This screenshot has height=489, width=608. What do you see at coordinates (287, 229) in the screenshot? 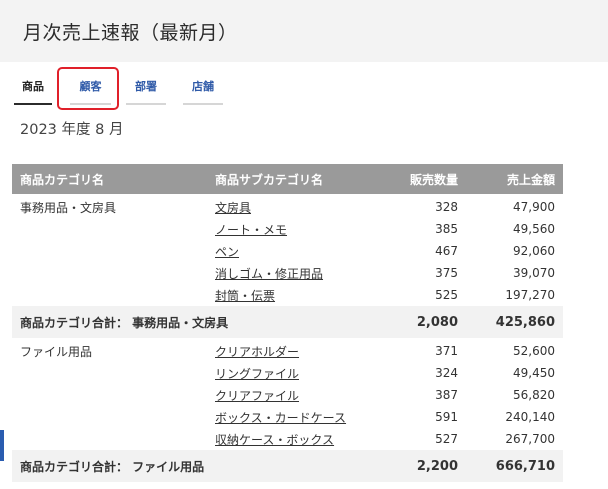
I see `table-row: ノート・メモ 385 49,560` at bounding box center [287, 229].